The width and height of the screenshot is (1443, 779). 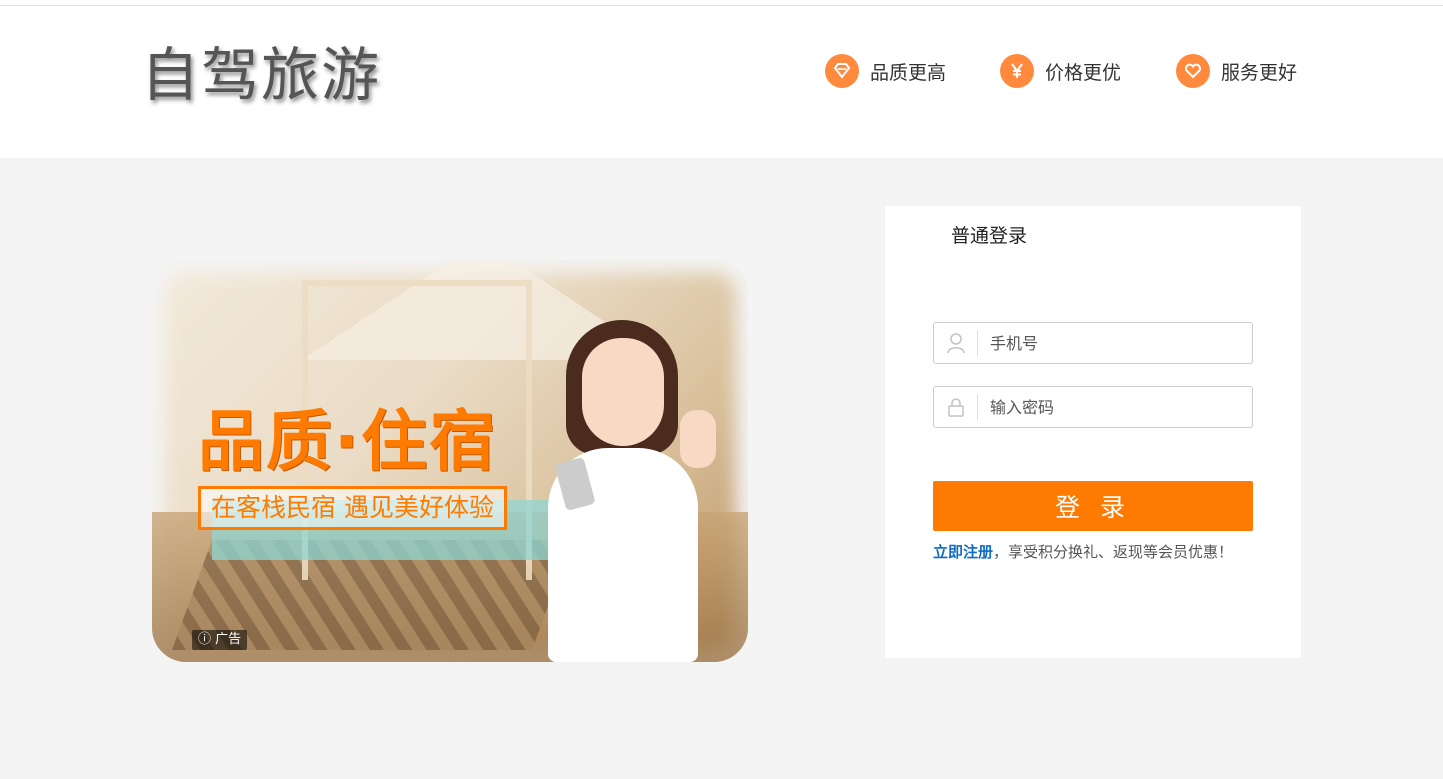 I want to click on phone-input, so click(x=1108, y=343).